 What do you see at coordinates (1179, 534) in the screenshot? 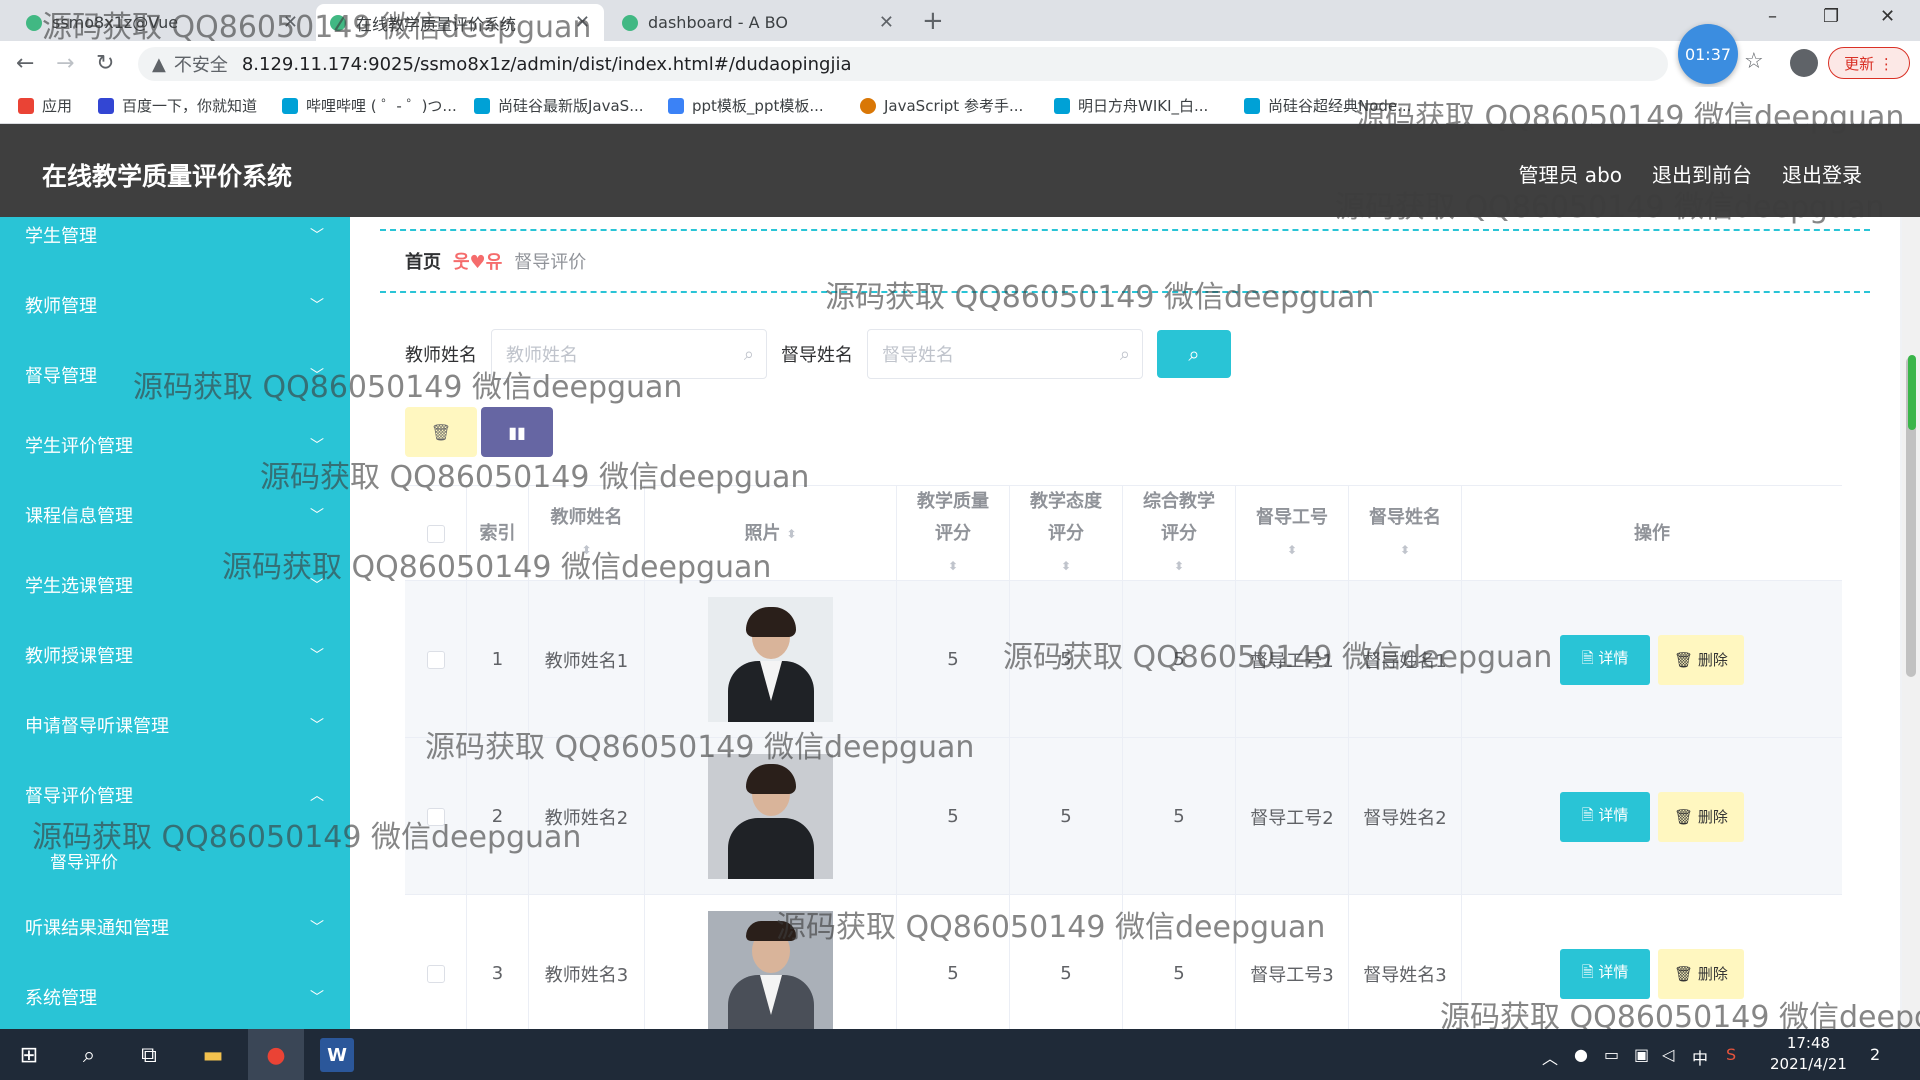
I see `col-overall: 综合教学评分 ⬍` at bounding box center [1179, 534].